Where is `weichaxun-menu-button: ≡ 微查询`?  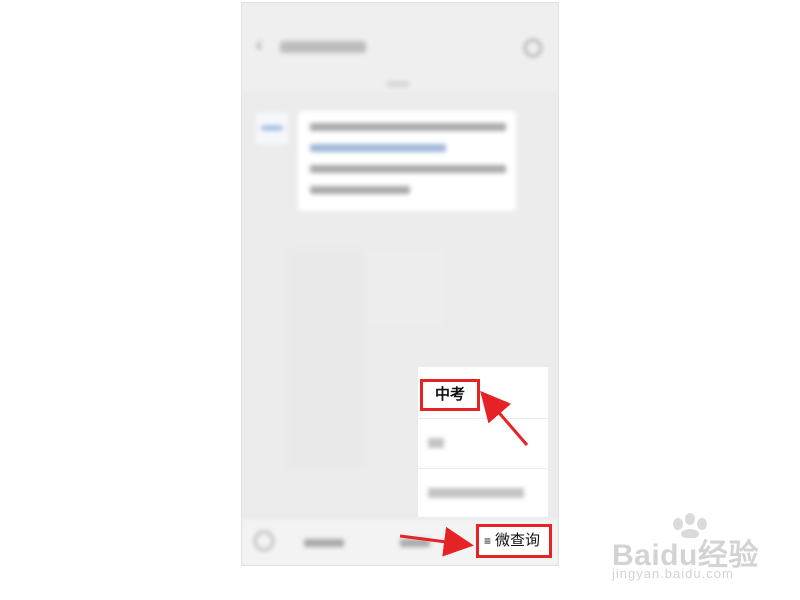 weichaxun-menu-button: ≡ 微查询 is located at coordinates (514, 541).